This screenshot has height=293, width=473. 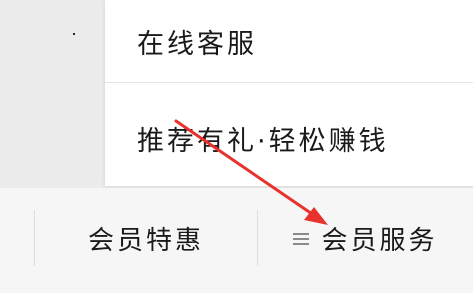 I want to click on member-offers-button: 会员特惠, so click(x=146, y=238).